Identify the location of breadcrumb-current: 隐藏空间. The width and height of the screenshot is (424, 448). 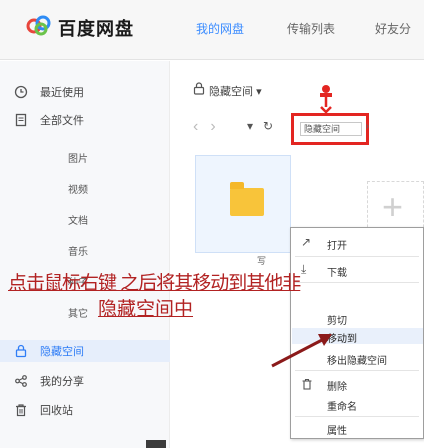
(231, 92).